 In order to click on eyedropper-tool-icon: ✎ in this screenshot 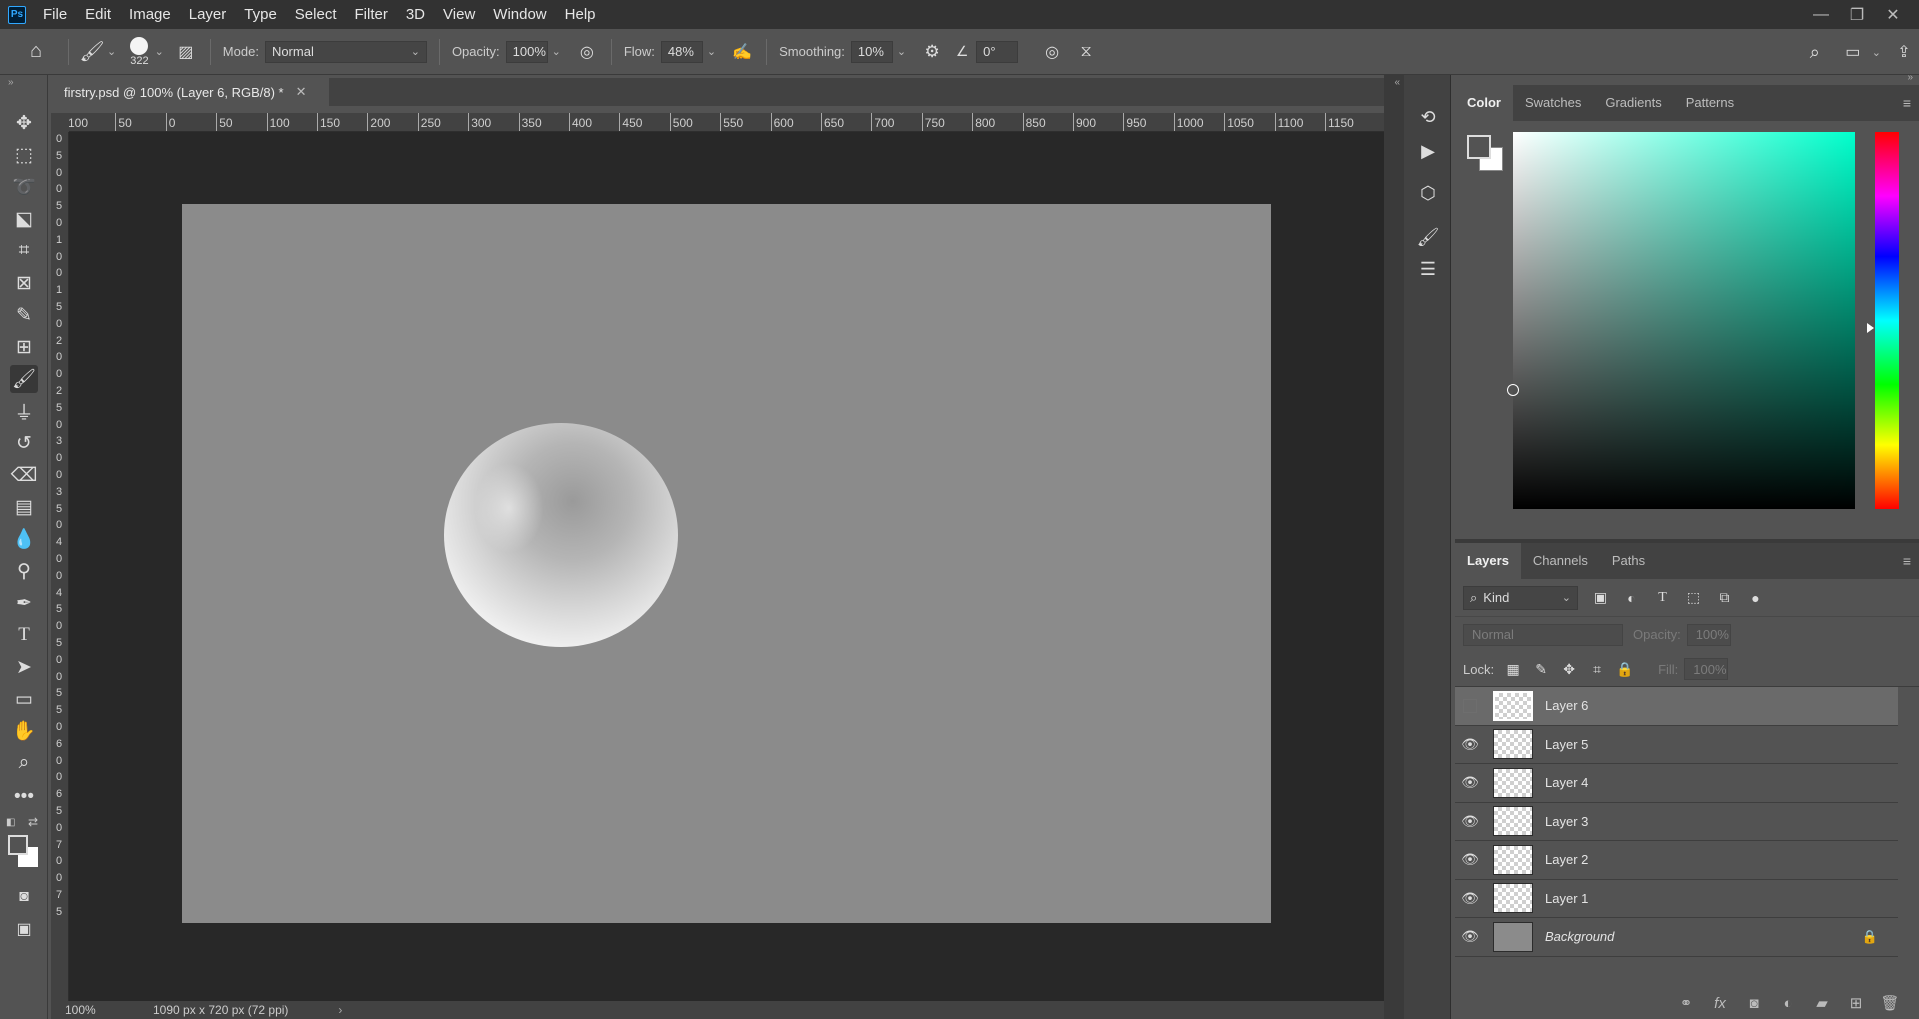, I will do `click(24, 315)`.